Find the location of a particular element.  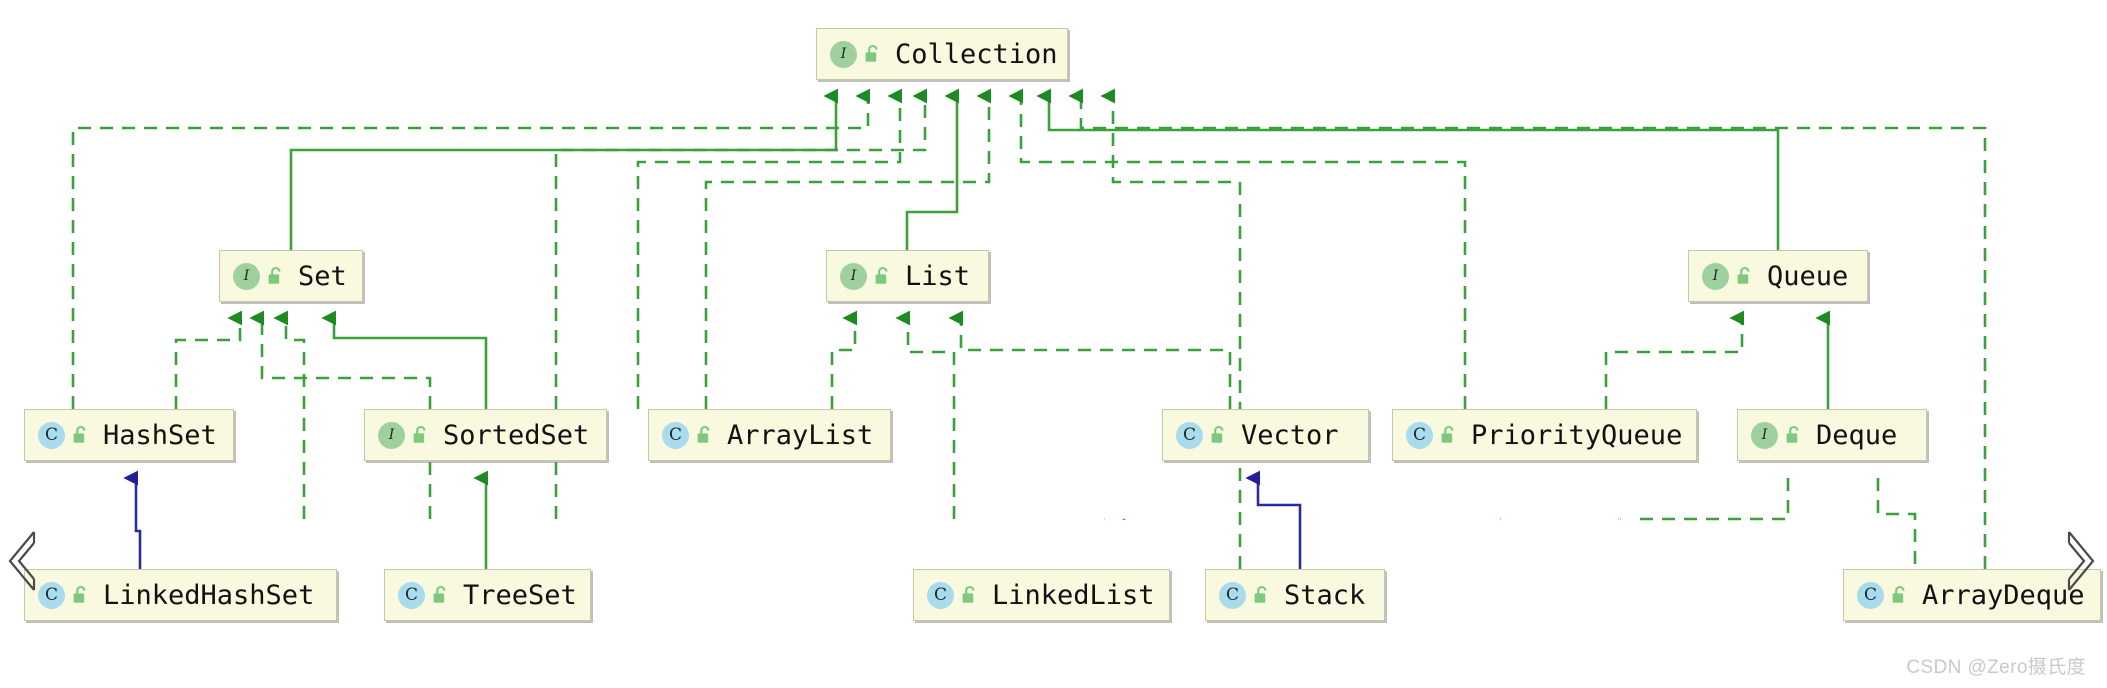

node-label: Collection is located at coordinates (976, 54).